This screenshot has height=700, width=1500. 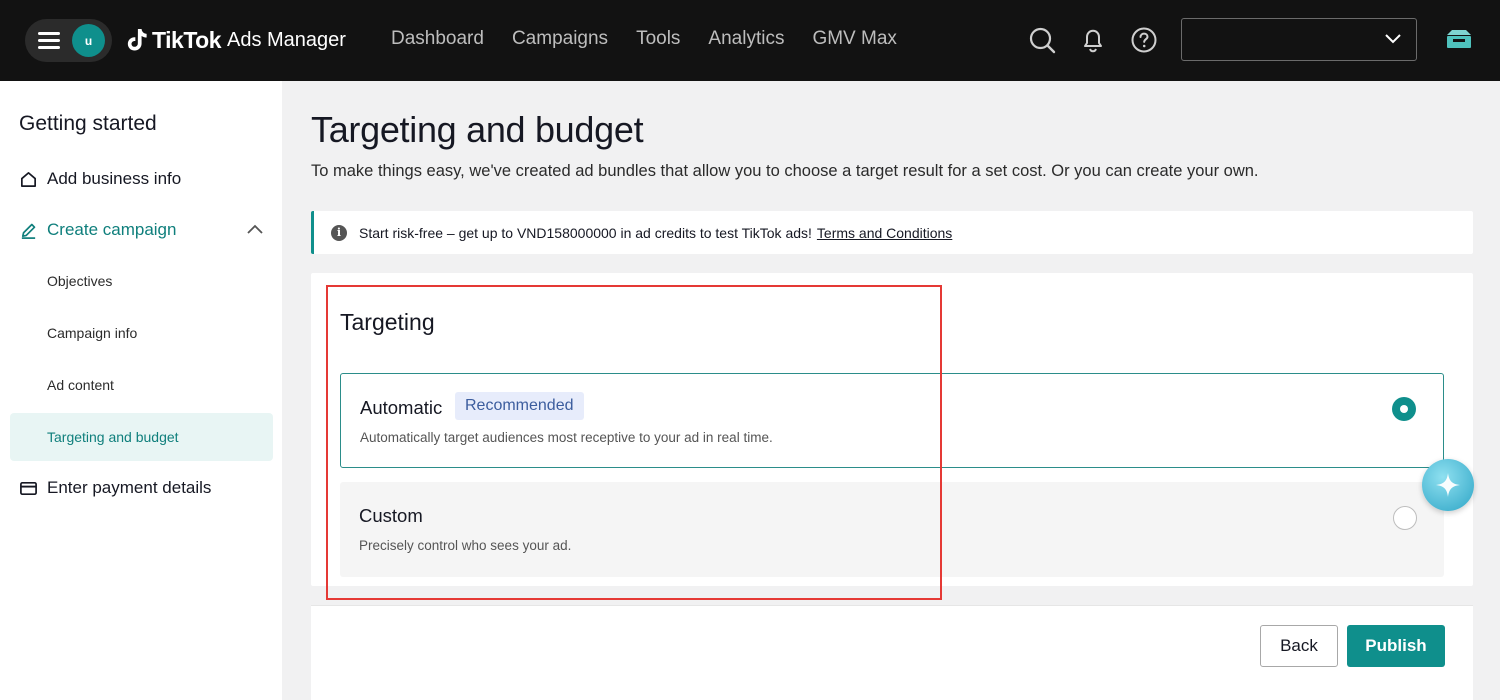 What do you see at coordinates (28, 231) in the screenshot?
I see `pencil-icon` at bounding box center [28, 231].